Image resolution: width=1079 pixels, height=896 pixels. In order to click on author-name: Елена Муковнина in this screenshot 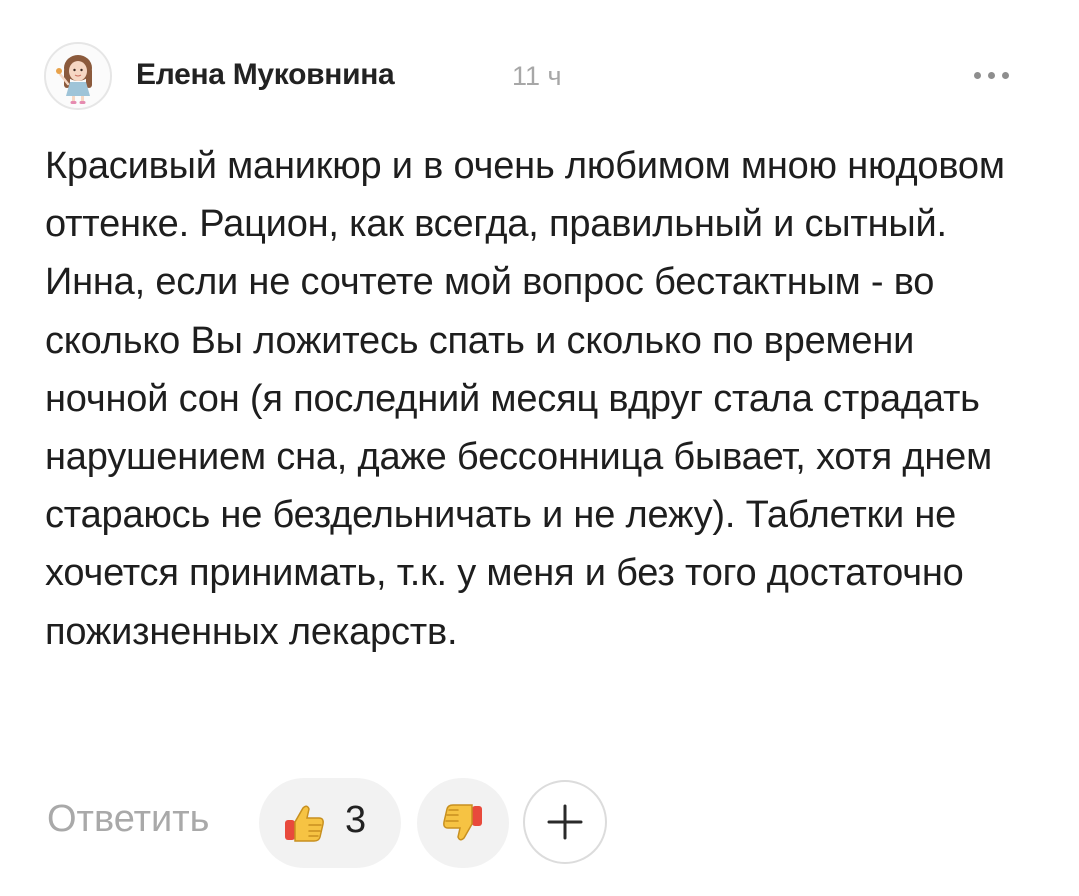, I will do `click(265, 75)`.